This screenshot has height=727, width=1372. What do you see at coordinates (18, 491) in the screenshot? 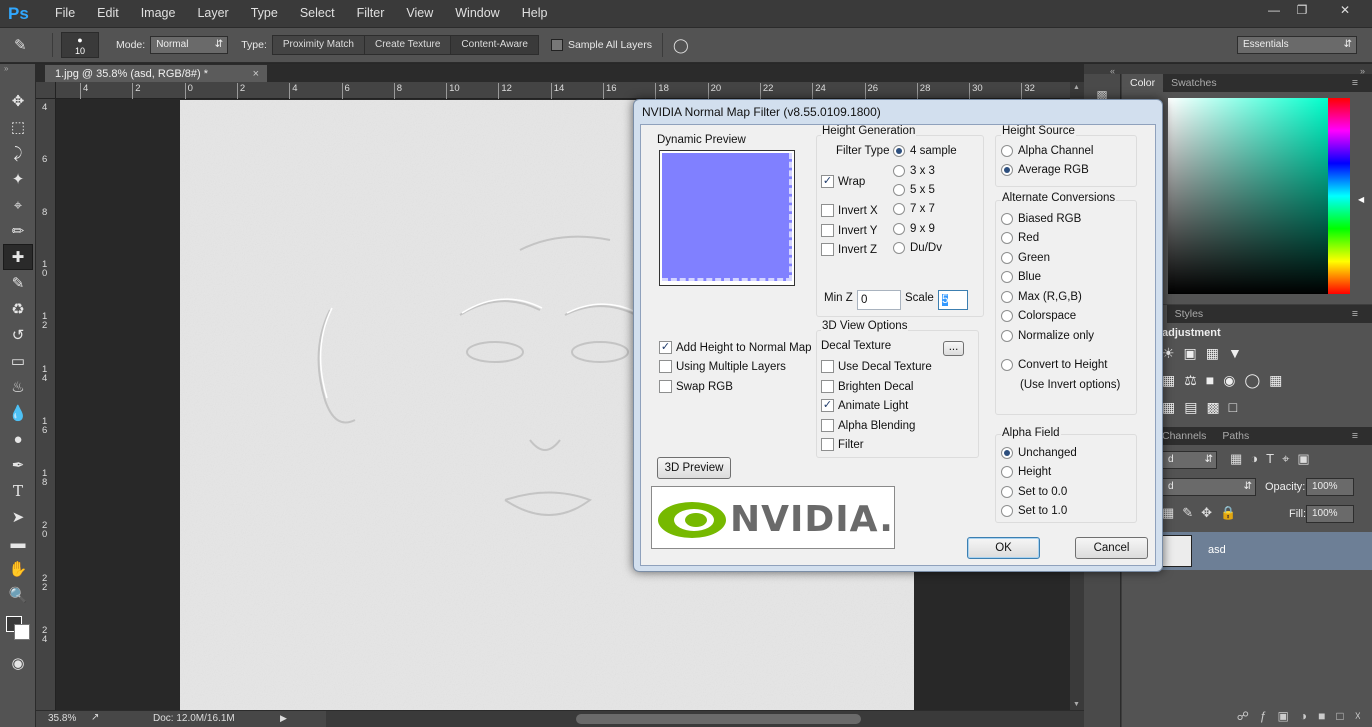
I see `type-tool-icon: T` at bounding box center [18, 491].